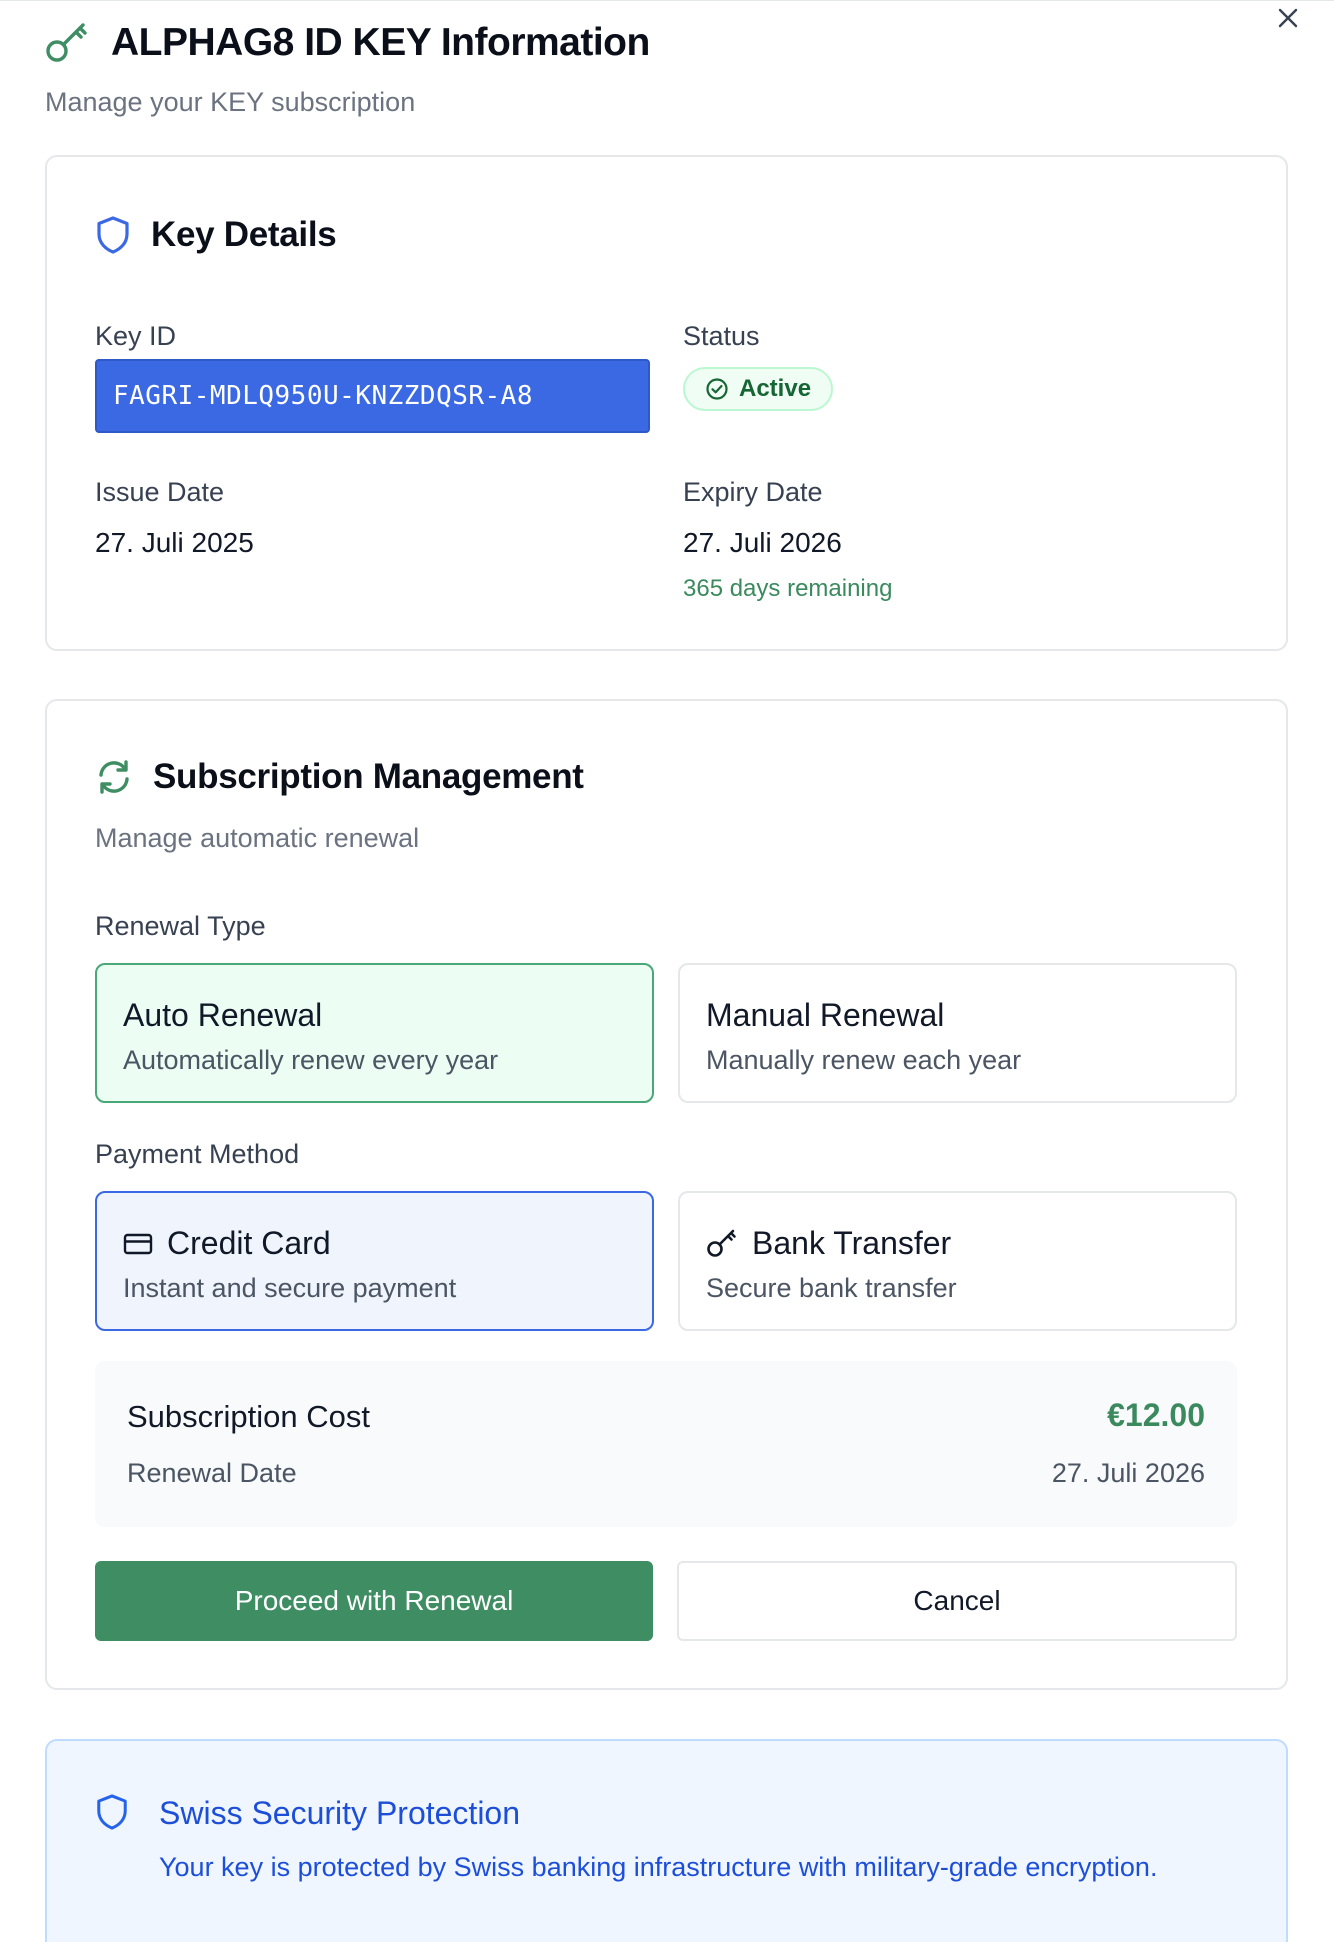 This screenshot has height=1942, width=1334. What do you see at coordinates (762, 542) in the screenshot?
I see `expiry-date-value: 27. Juli 2026` at bounding box center [762, 542].